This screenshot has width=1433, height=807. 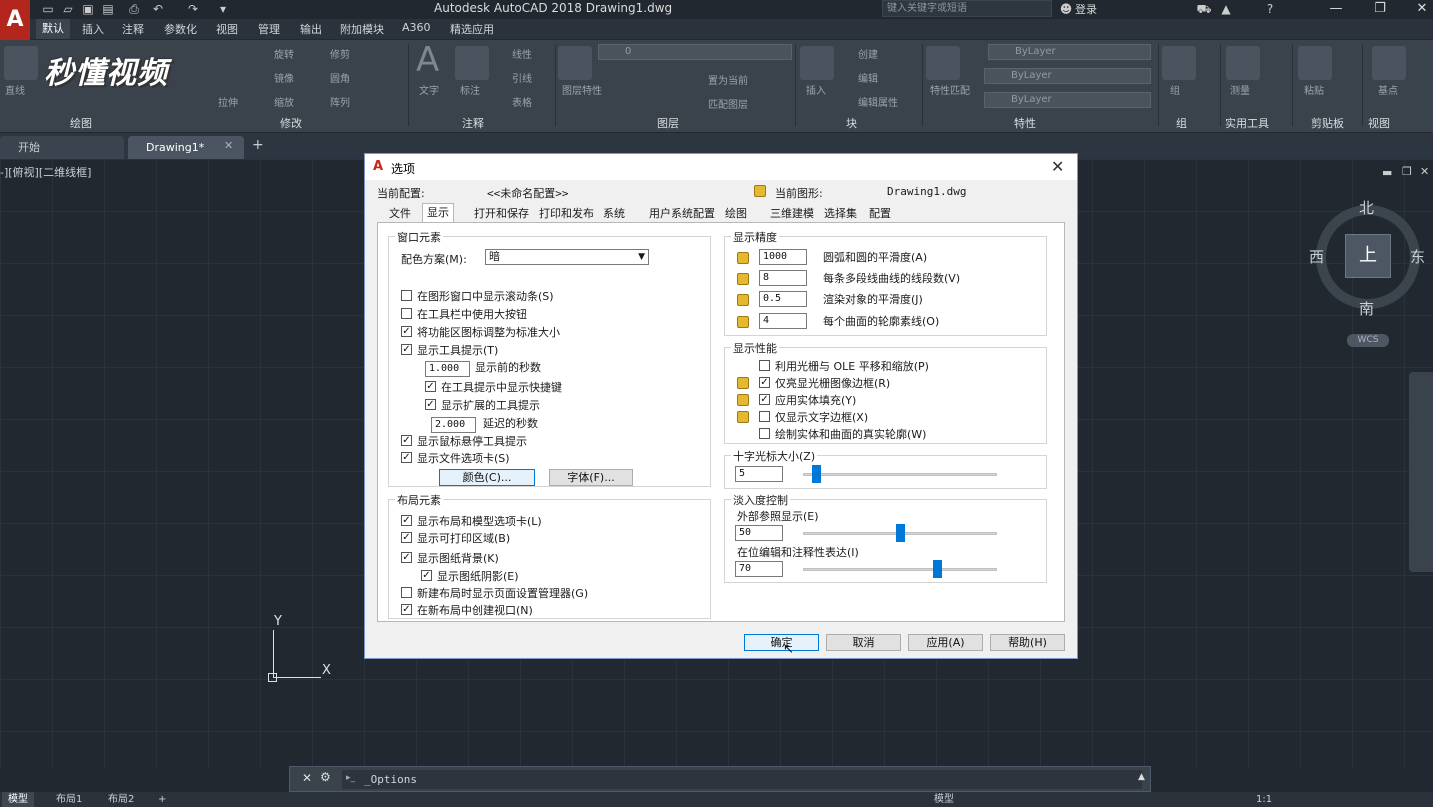 I want to click on save-icon: ▣, so click(x=88, y=9).